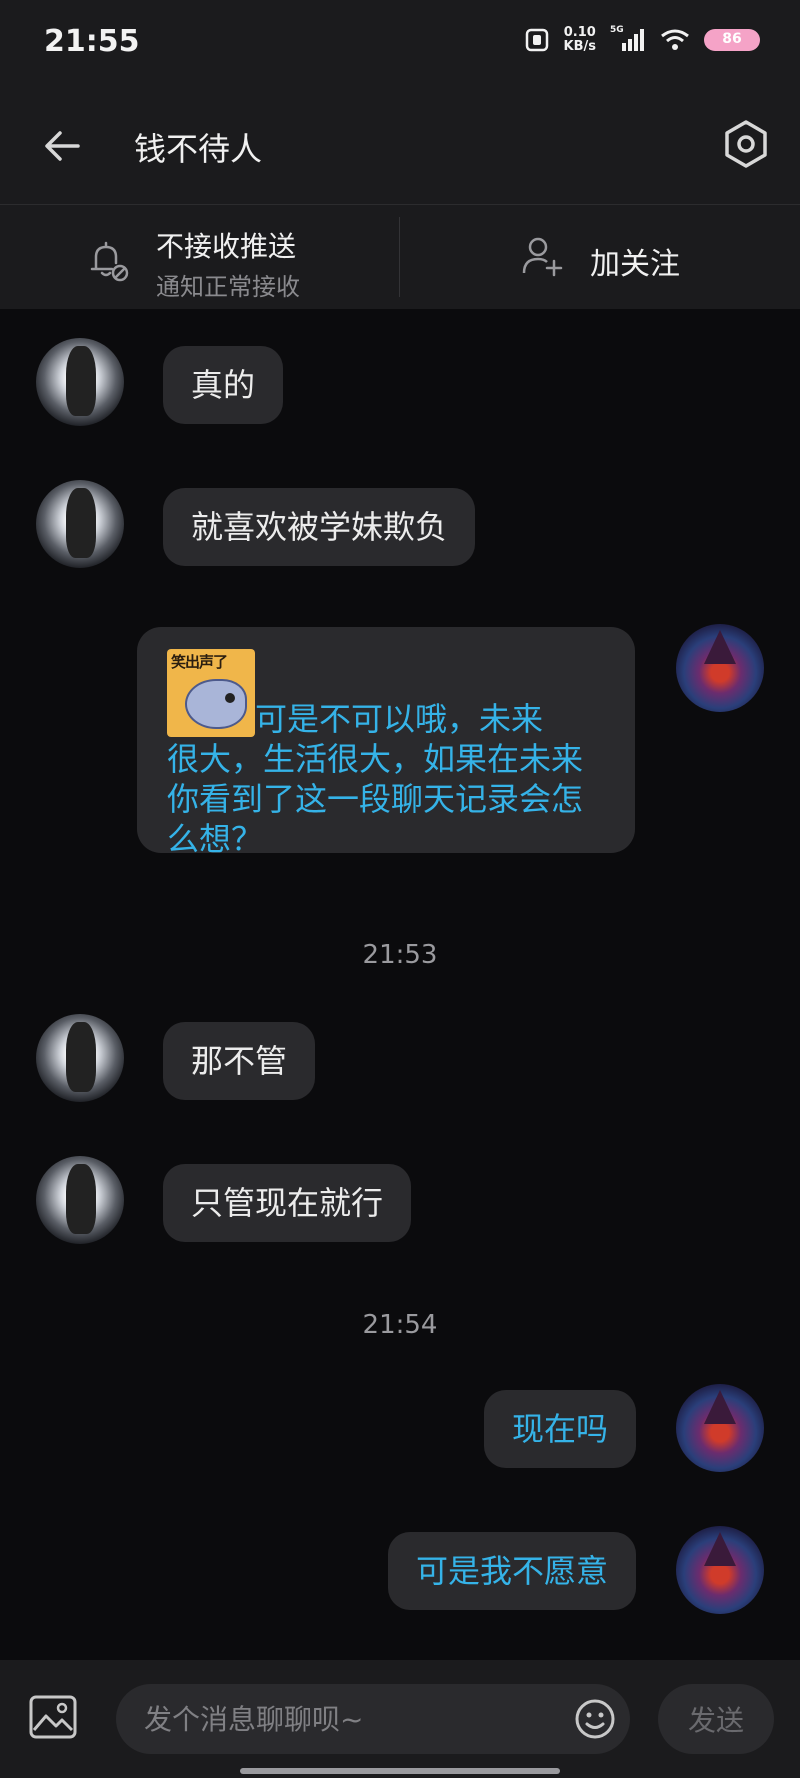 The height and width of the screenshot is (1778, 800). What do you see at coordinates (375, 779) in the screenshot?
I see `message-text: 可是不可以哦，未来 很大，生活很大，如果在未来你看到了这一段聊天记录会怎么想？` at bounding box center [375, 779].